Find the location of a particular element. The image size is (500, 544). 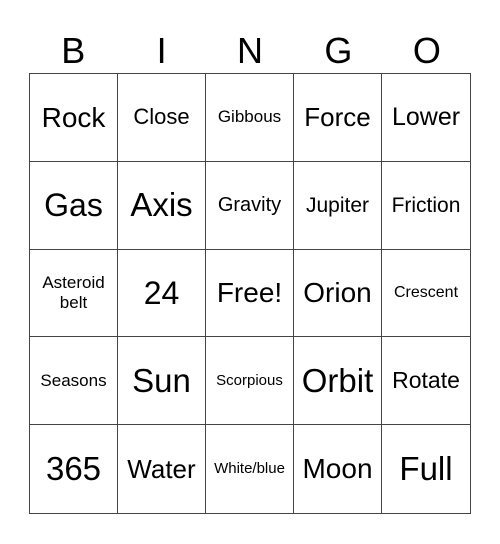

bingo-cell: 24 is located at coordinates (162, 293).